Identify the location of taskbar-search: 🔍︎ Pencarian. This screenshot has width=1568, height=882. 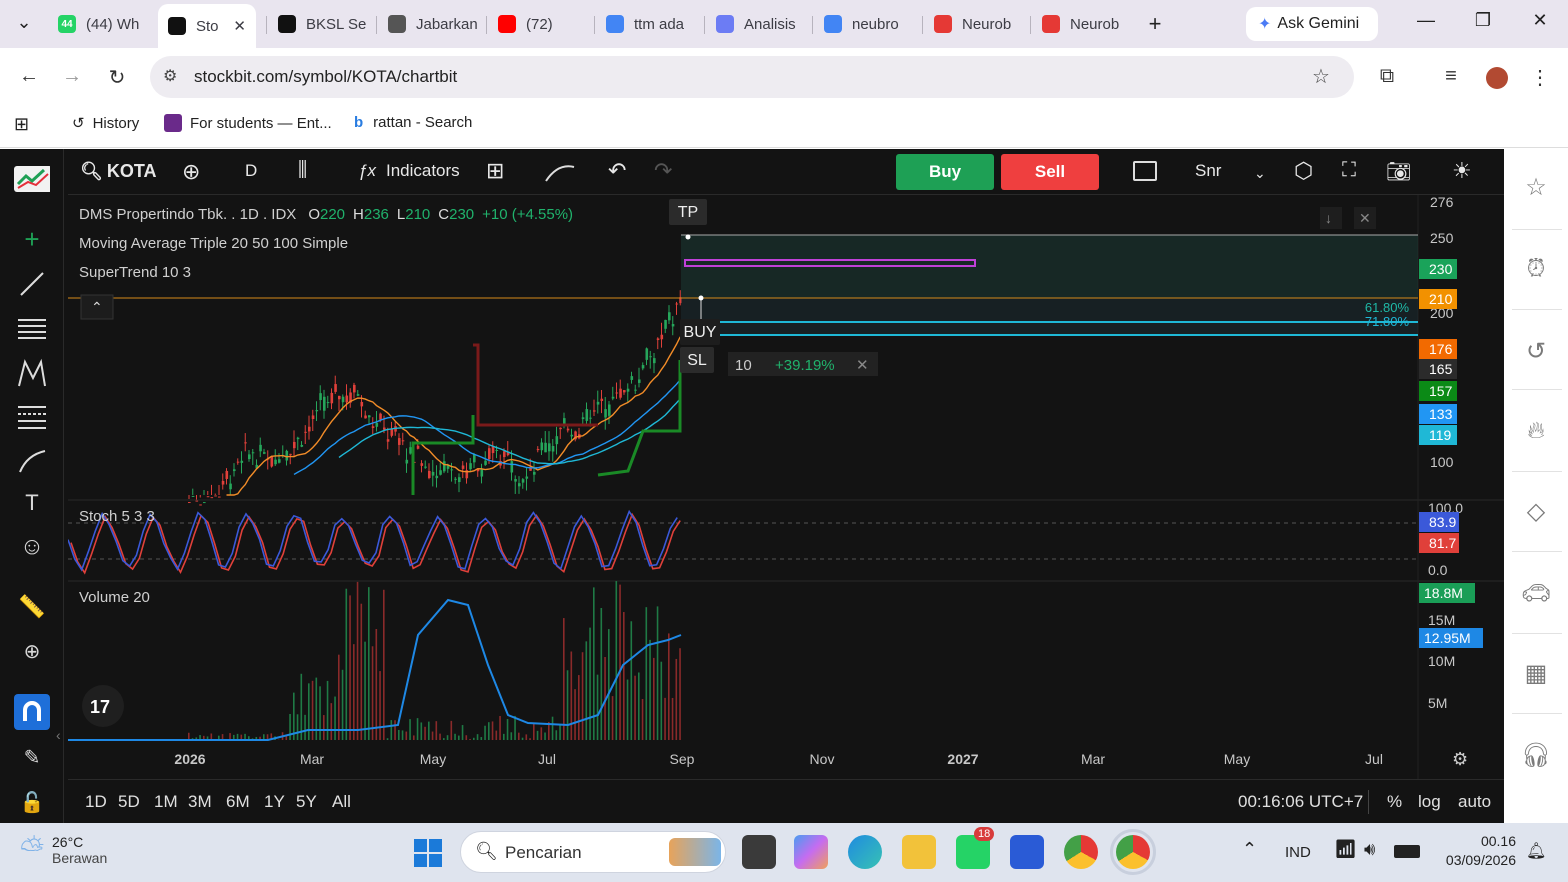
(593, 852).